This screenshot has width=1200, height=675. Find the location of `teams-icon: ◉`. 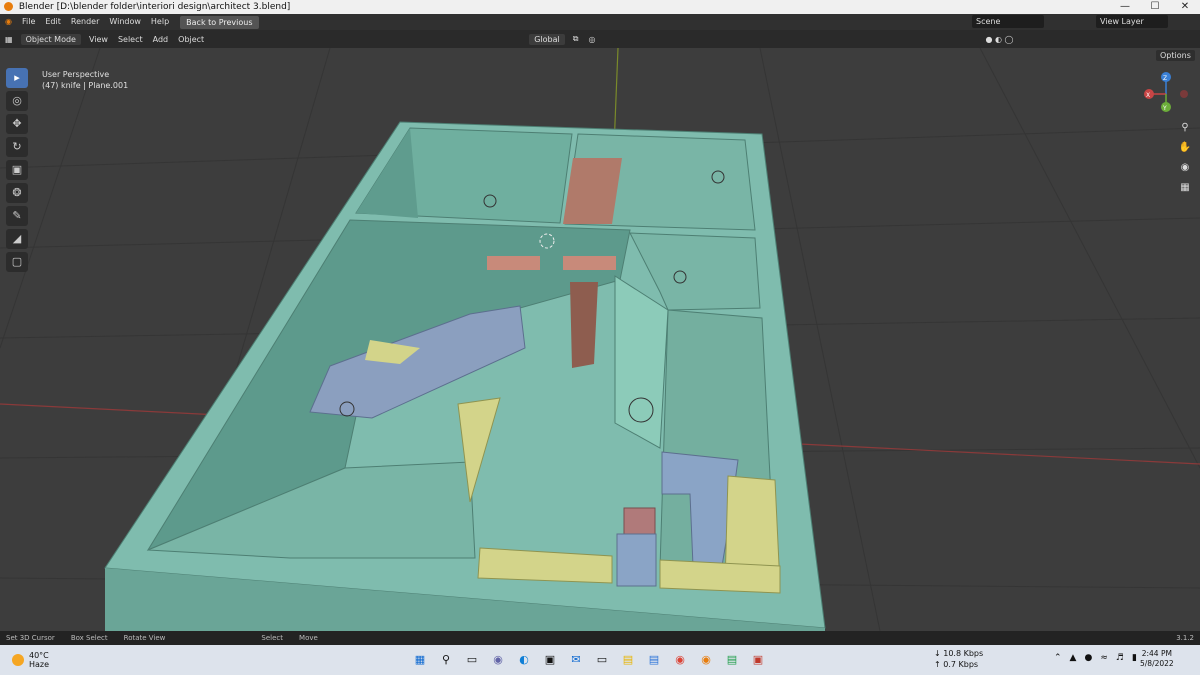

teams-icon: ◉ is located at coordinates (498, 660).